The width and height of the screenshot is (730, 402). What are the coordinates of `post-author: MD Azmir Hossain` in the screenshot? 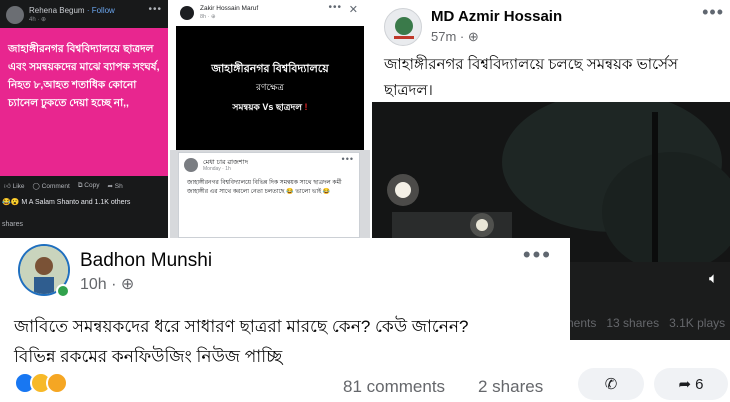 It's located at (496, 16).